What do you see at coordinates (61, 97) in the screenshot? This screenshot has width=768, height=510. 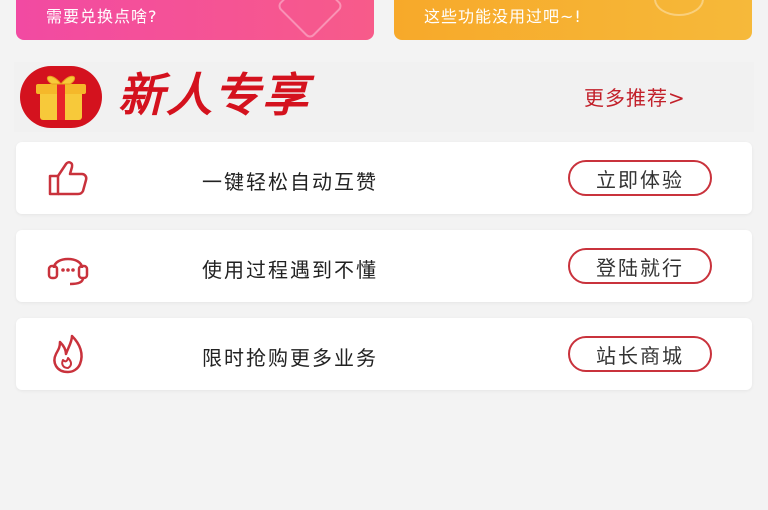 I see `gift-icon` at bounding box center [61, 97].